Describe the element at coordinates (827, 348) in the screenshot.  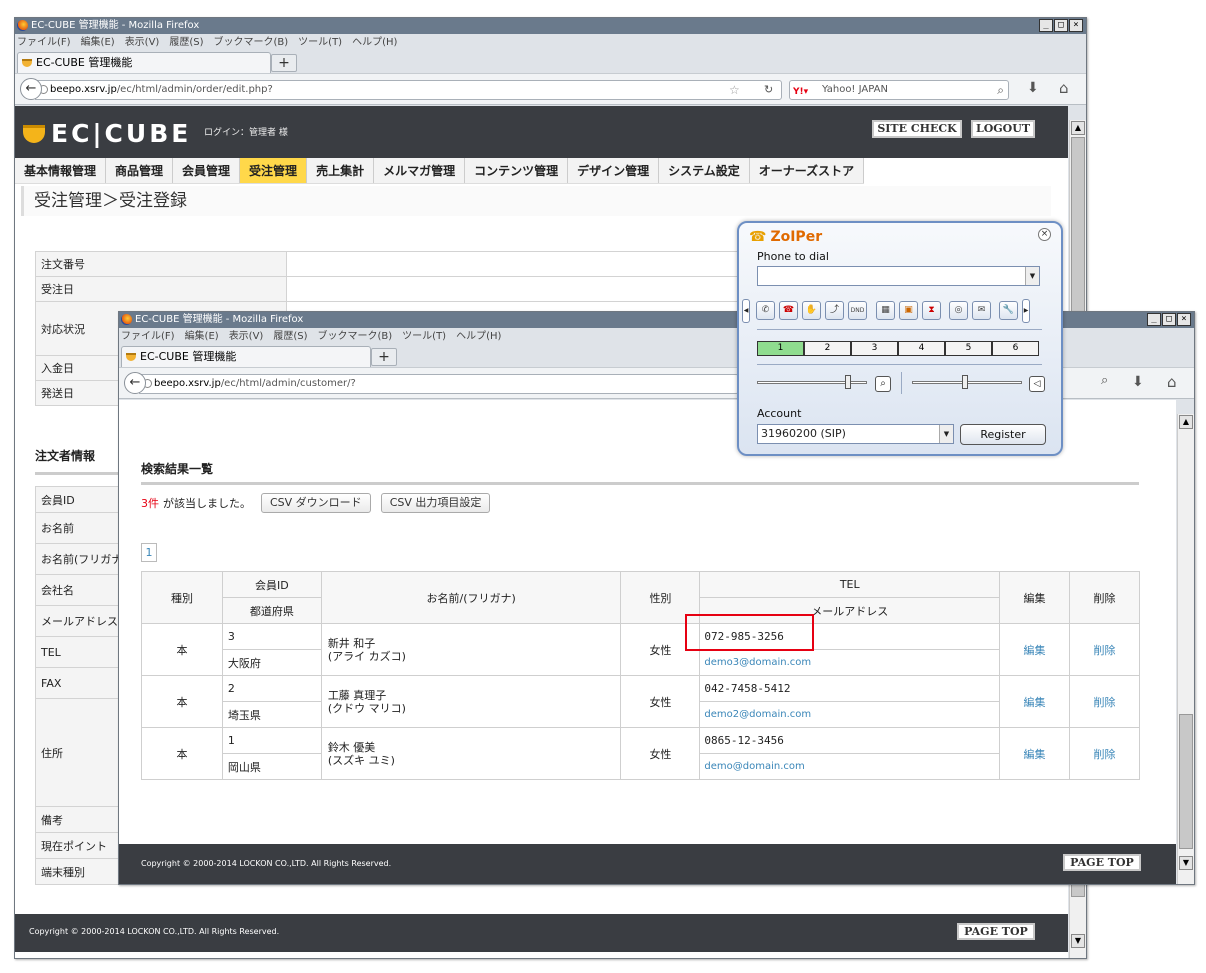
I see `line-tab-2: 2` at that location.